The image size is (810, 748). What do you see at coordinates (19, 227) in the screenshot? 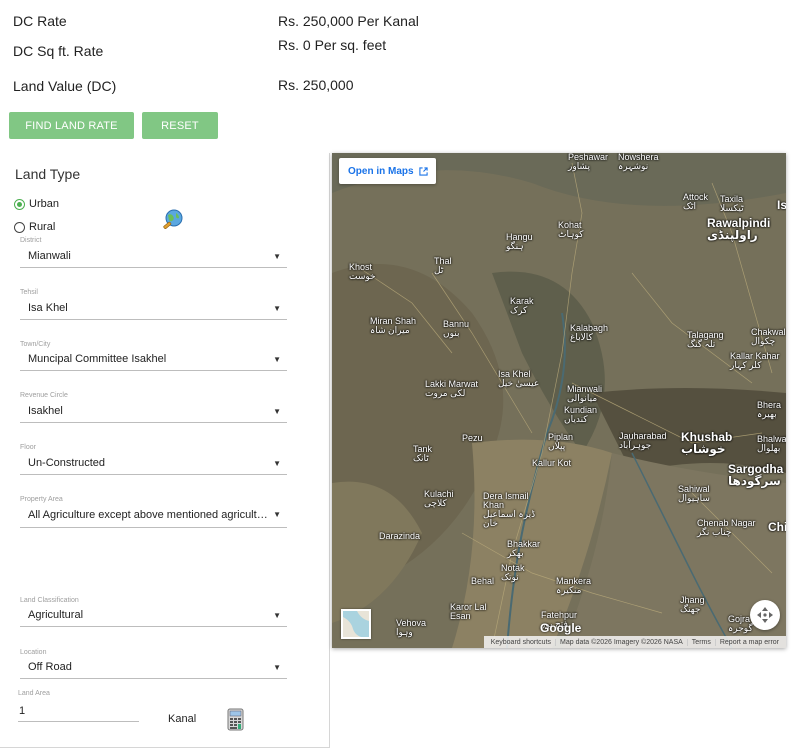
I see `radio-rural-indicator` at bounding box center [19, 227].